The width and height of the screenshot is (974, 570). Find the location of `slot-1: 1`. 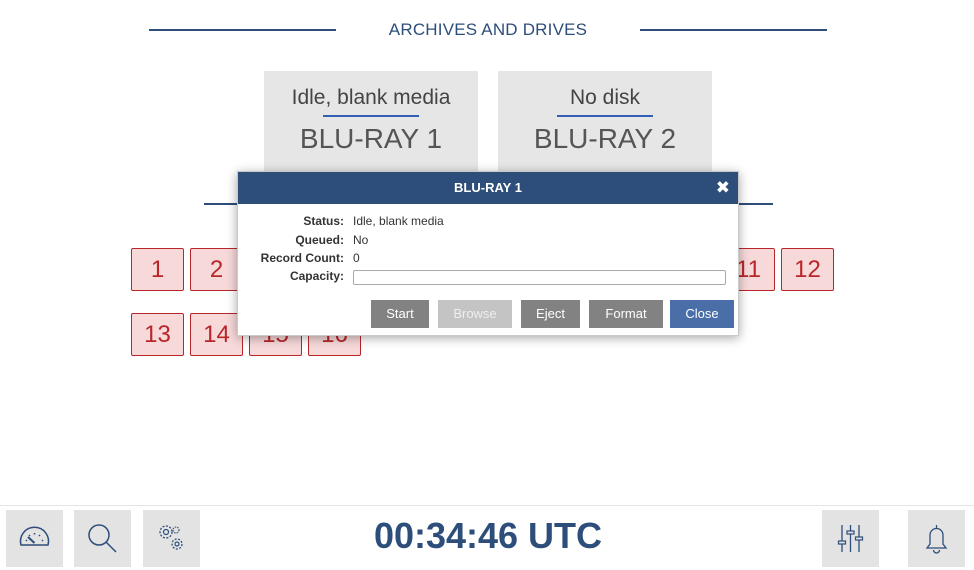

slot-1: 1 is located at coordinates (157, 269).